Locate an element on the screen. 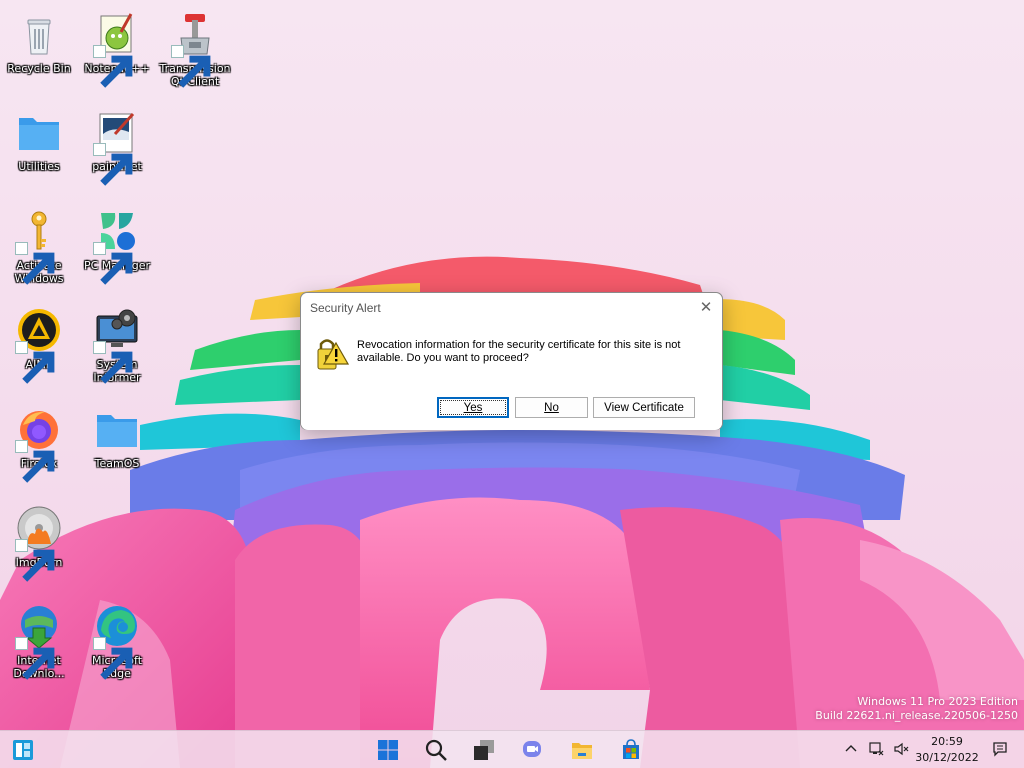  desktop-icon-transmission: Transmission Qt Client is located at coordinates (195, 49).